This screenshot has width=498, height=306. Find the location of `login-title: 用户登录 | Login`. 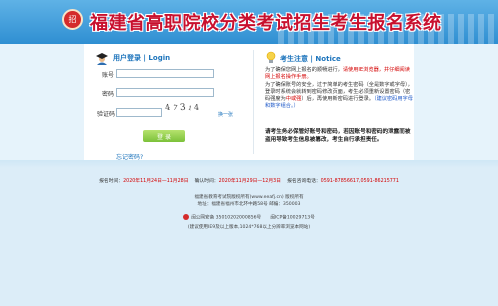

login-title: 用户登录 | Login is located at coordinates (142, 58).